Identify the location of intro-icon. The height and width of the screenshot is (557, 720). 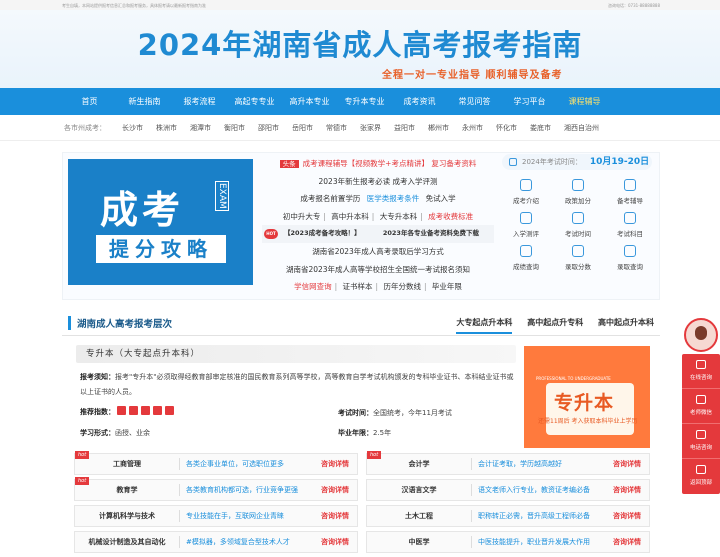
(526, 185).